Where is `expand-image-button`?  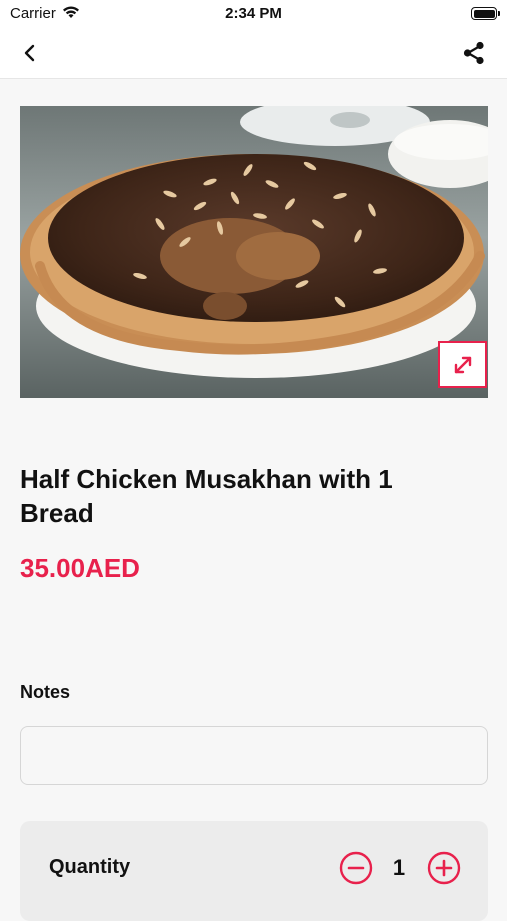 expand-image-button is located at coordinates (462, 364).